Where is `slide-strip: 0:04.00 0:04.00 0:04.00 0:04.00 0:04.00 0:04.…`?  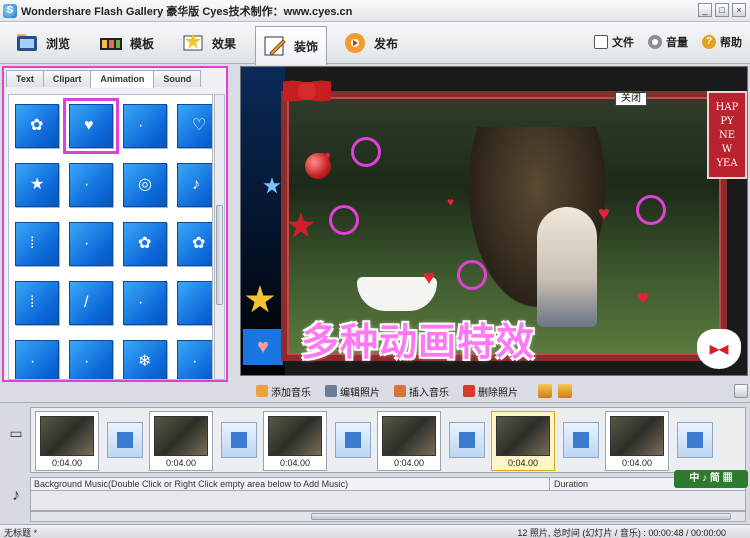
slide-strip: 0:04.00 0:04.00 0:04.00 0:04.00 0:04.00 0:04.… is located at coordinates (388, 440).